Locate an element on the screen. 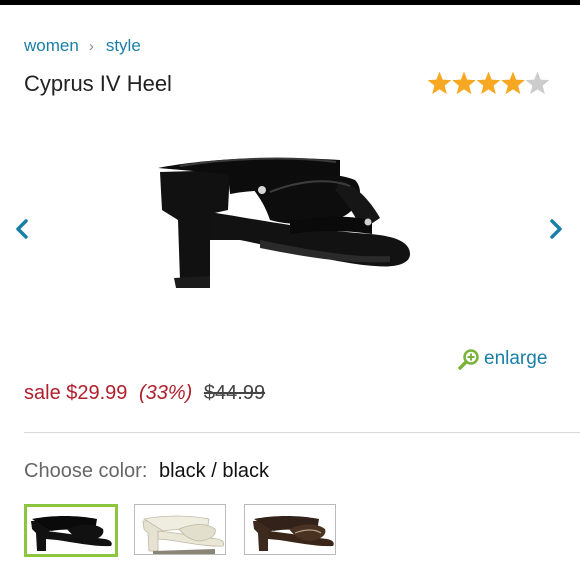 This screenshot has height=580, width=580. top-bar is located at coordinates (290, 2).